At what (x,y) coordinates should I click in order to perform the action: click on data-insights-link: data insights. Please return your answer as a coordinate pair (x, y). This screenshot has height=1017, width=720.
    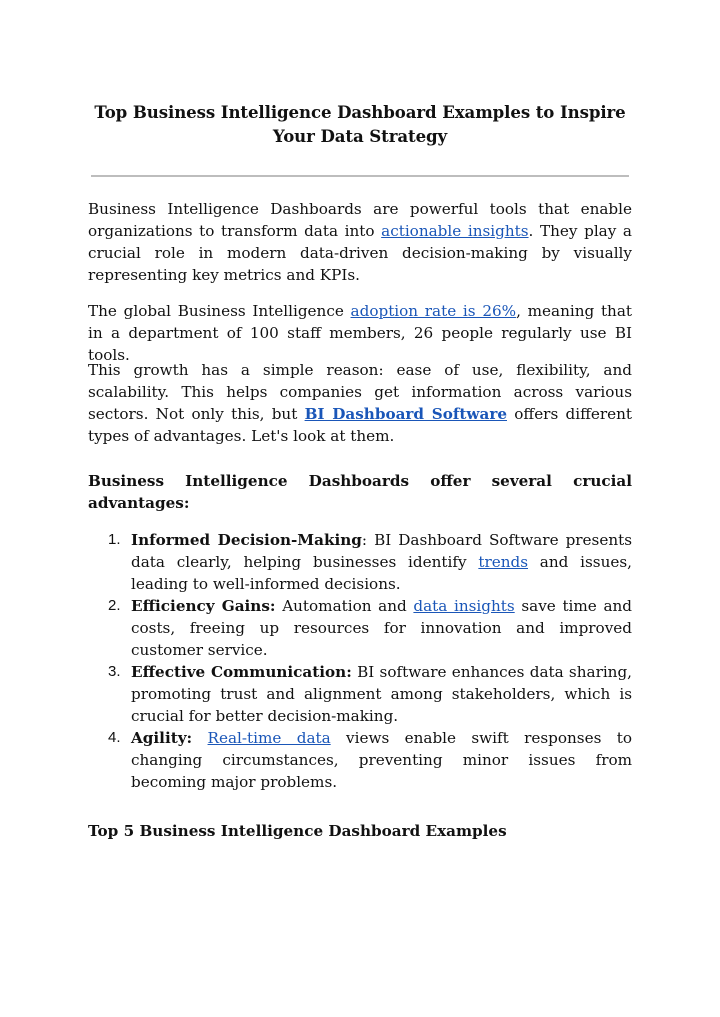
    Looking at the image, I should click on (463, 606).